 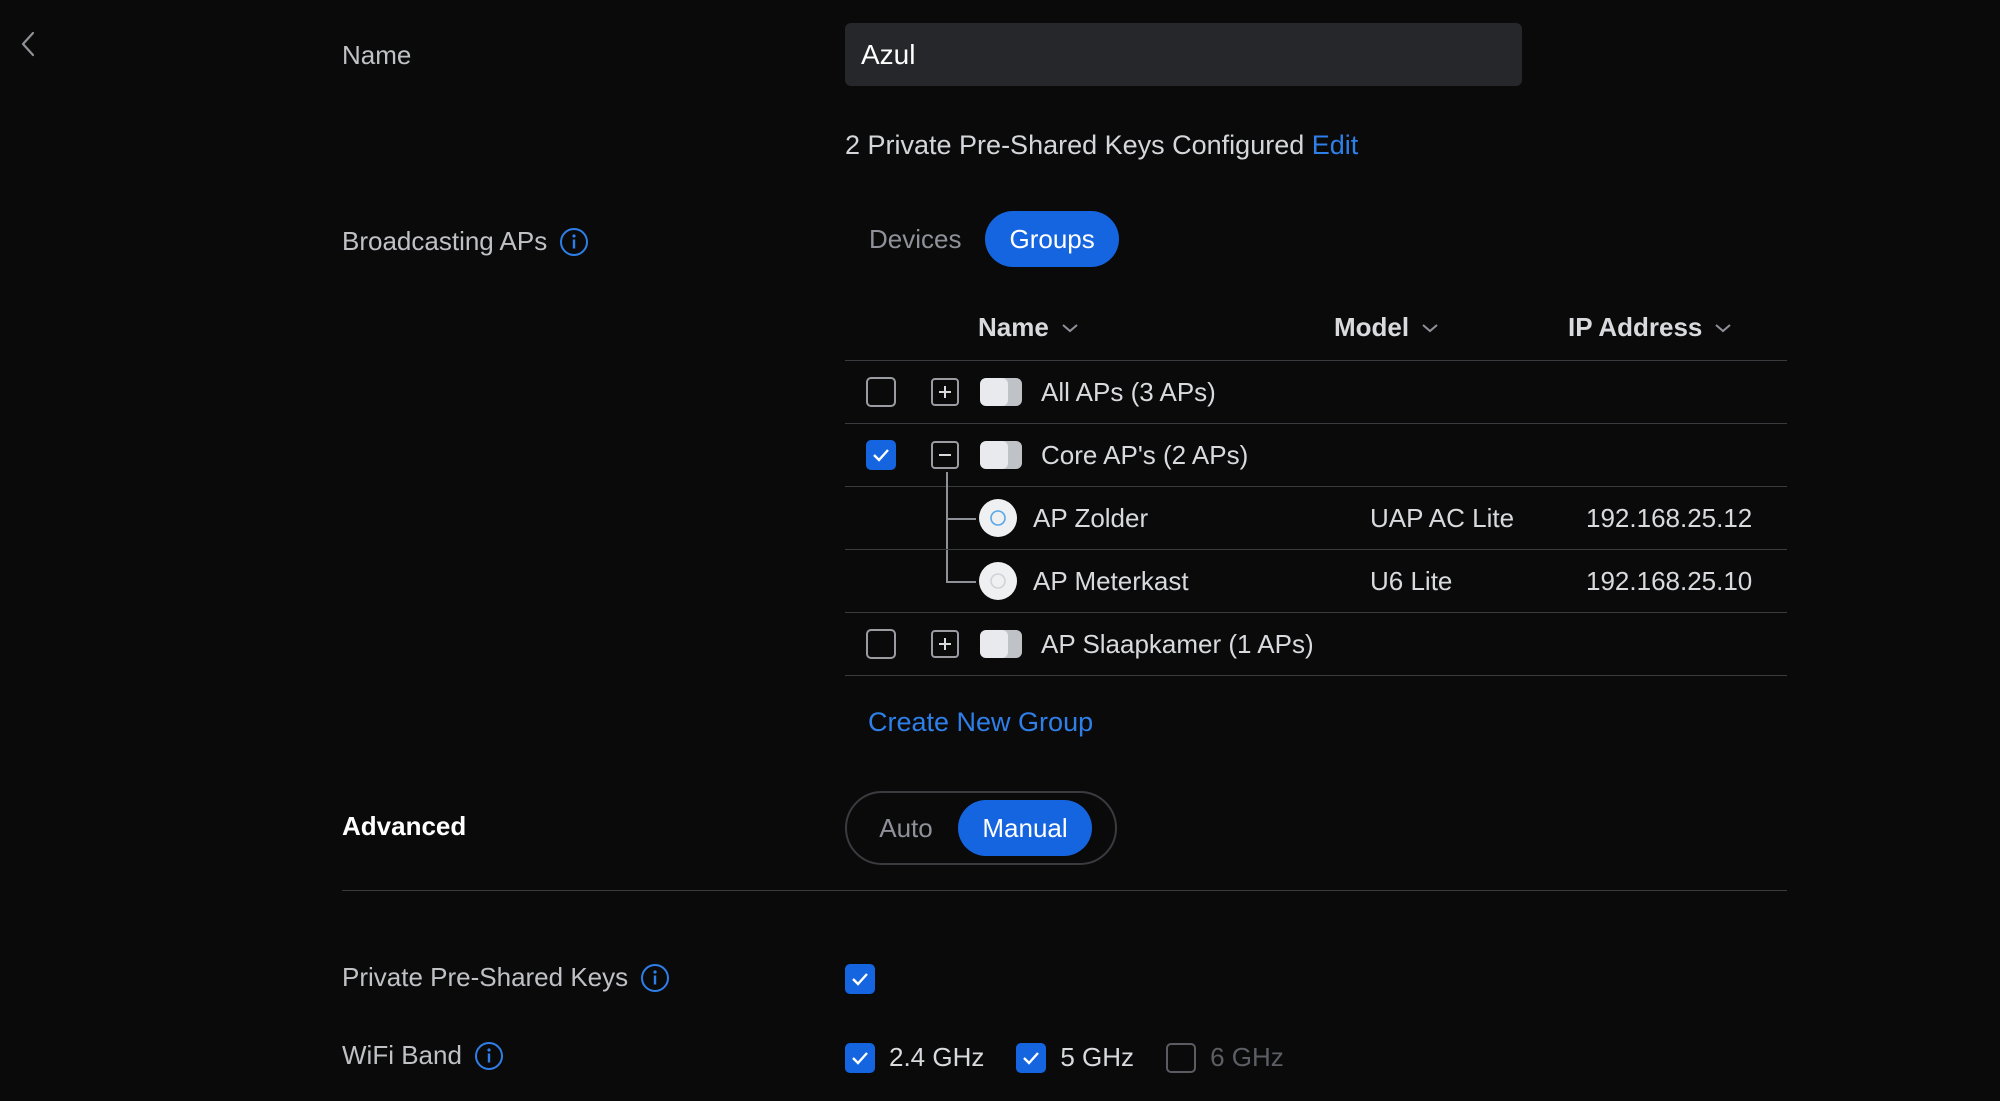 I want to click on column-header-name: Name, so click(x=1028, y=327).